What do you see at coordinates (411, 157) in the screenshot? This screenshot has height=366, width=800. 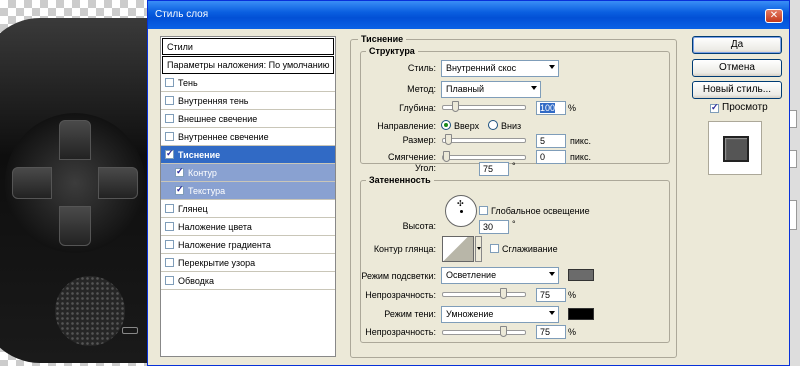 I see `soften-label: Смягчение:` at bounding box center [411, 157].